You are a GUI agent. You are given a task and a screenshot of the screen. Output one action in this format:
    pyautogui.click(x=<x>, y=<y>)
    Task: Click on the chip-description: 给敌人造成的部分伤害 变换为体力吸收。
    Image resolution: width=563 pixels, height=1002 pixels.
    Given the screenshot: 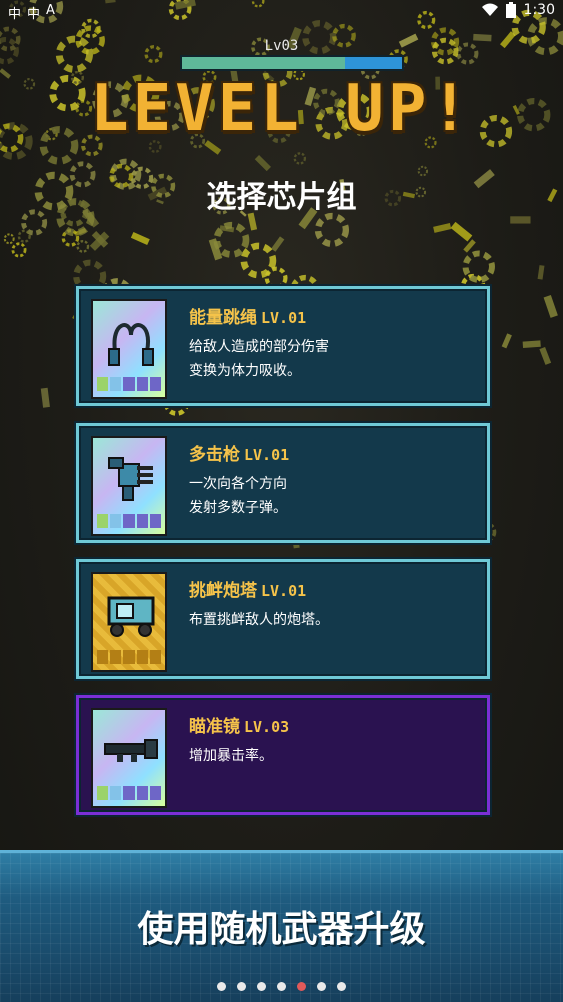 What is the action you would take?
    pyautogui.click(x=259, y=359)
    